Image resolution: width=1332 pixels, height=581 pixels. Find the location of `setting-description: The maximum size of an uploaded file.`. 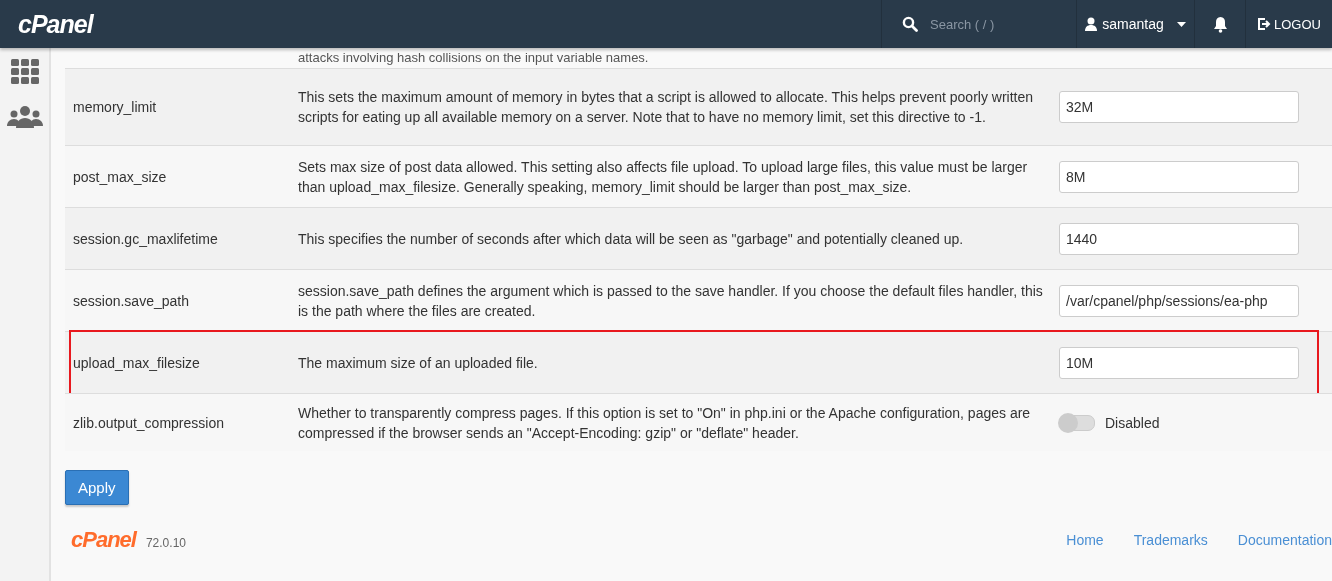

setting-description: The maximum size of an uploaded file. is located at coordinates (418, 363).